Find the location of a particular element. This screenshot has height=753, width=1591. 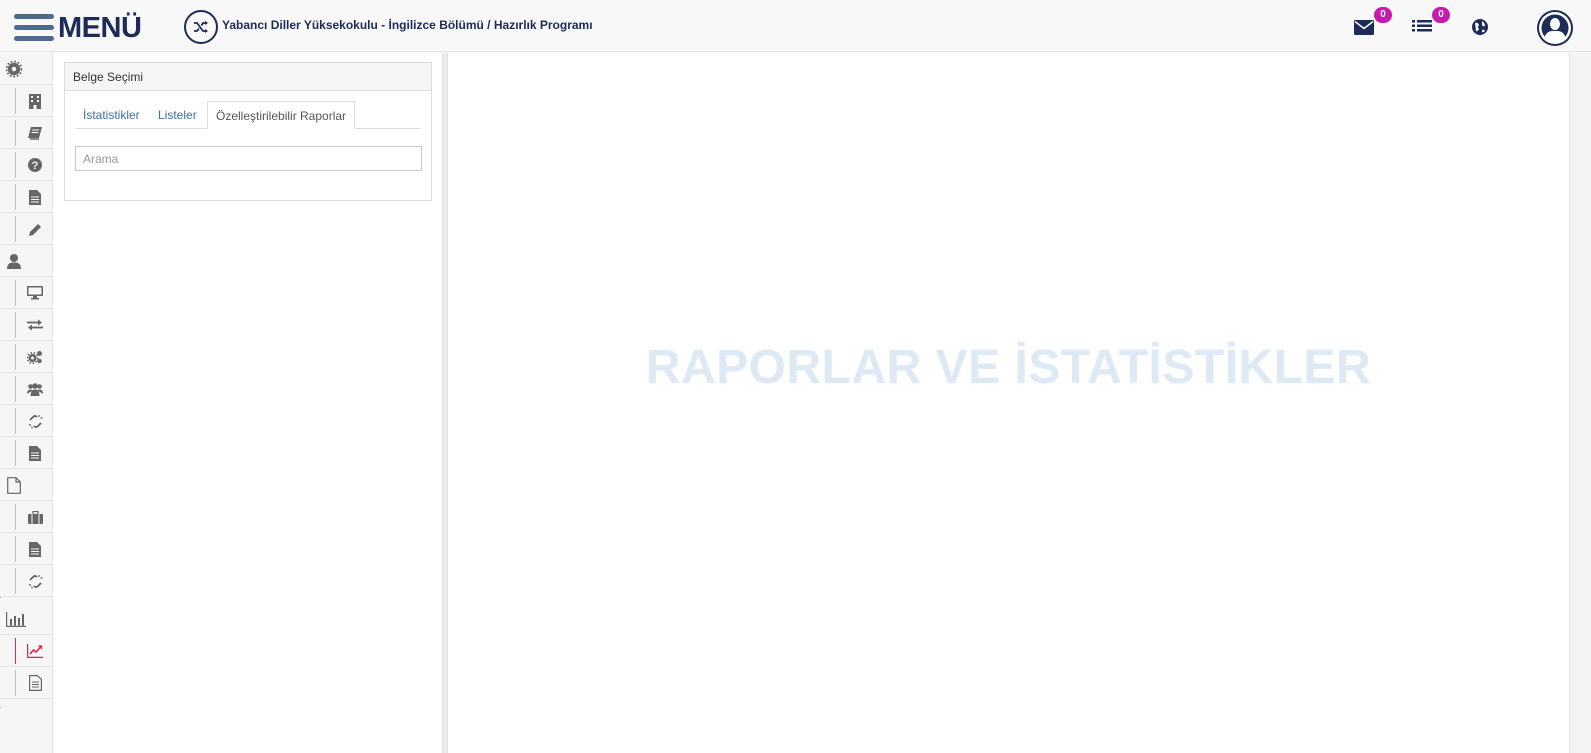

sidebar-item-user is located at coordinates (26, 261).